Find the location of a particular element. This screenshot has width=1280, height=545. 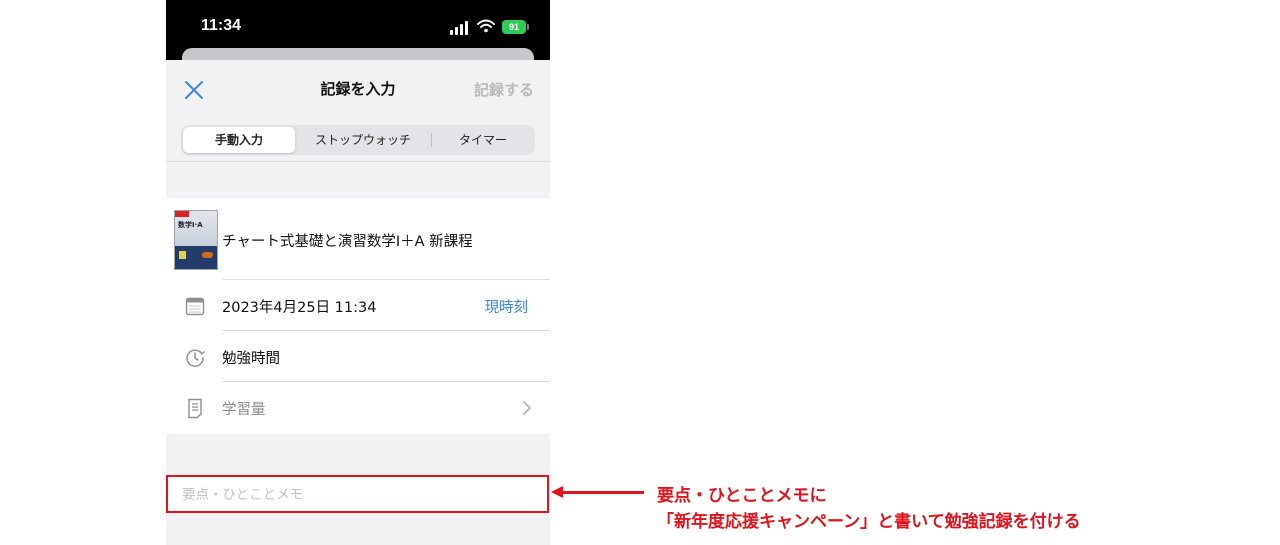

annotation-arrow-line is located at coordinates (602, 492).